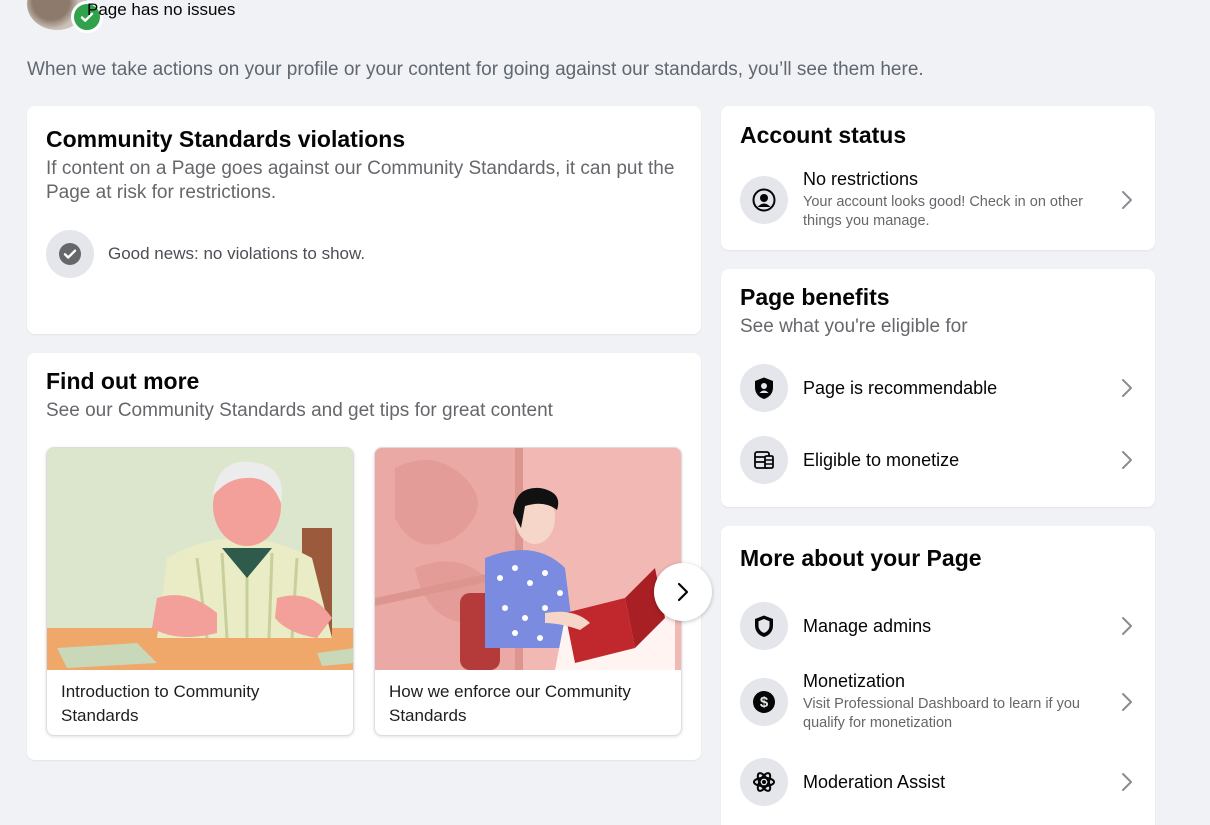 The height and width of the screenshot is (825, 1210). What do you see at coordinates (200, 559) in the screenshot?
I see `article-illustration-man` at bounding box center [200, 559].